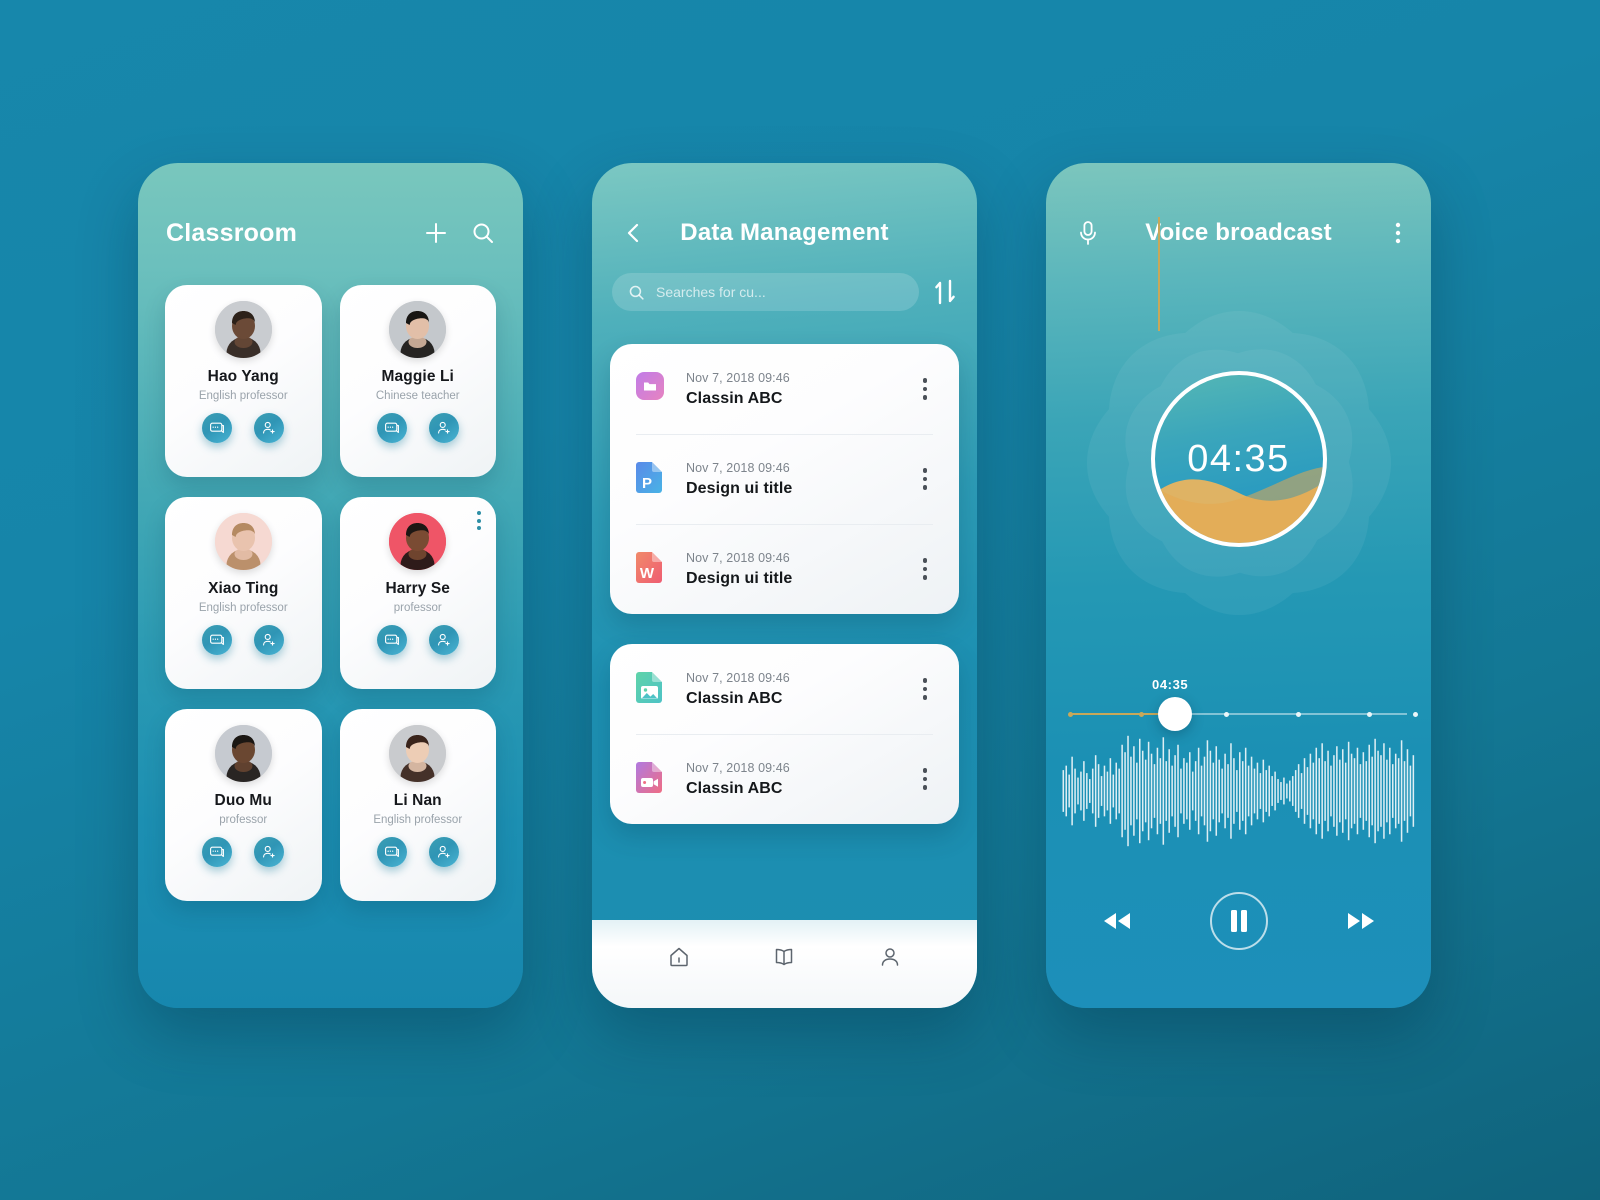  I want to click on bottom-navigation, so click(784, 964).